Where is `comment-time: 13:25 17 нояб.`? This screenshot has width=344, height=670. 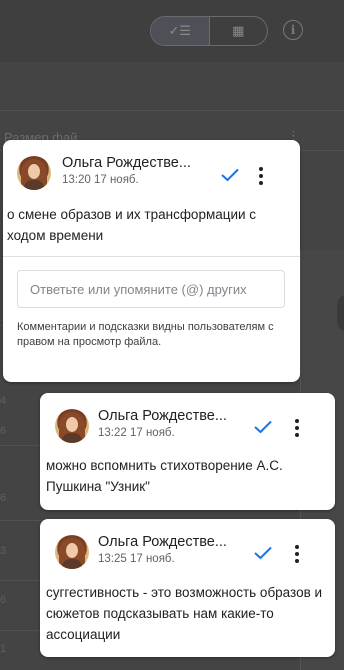
comment-time: 13:25 17 нояб. is located at coordinates (136, 559).